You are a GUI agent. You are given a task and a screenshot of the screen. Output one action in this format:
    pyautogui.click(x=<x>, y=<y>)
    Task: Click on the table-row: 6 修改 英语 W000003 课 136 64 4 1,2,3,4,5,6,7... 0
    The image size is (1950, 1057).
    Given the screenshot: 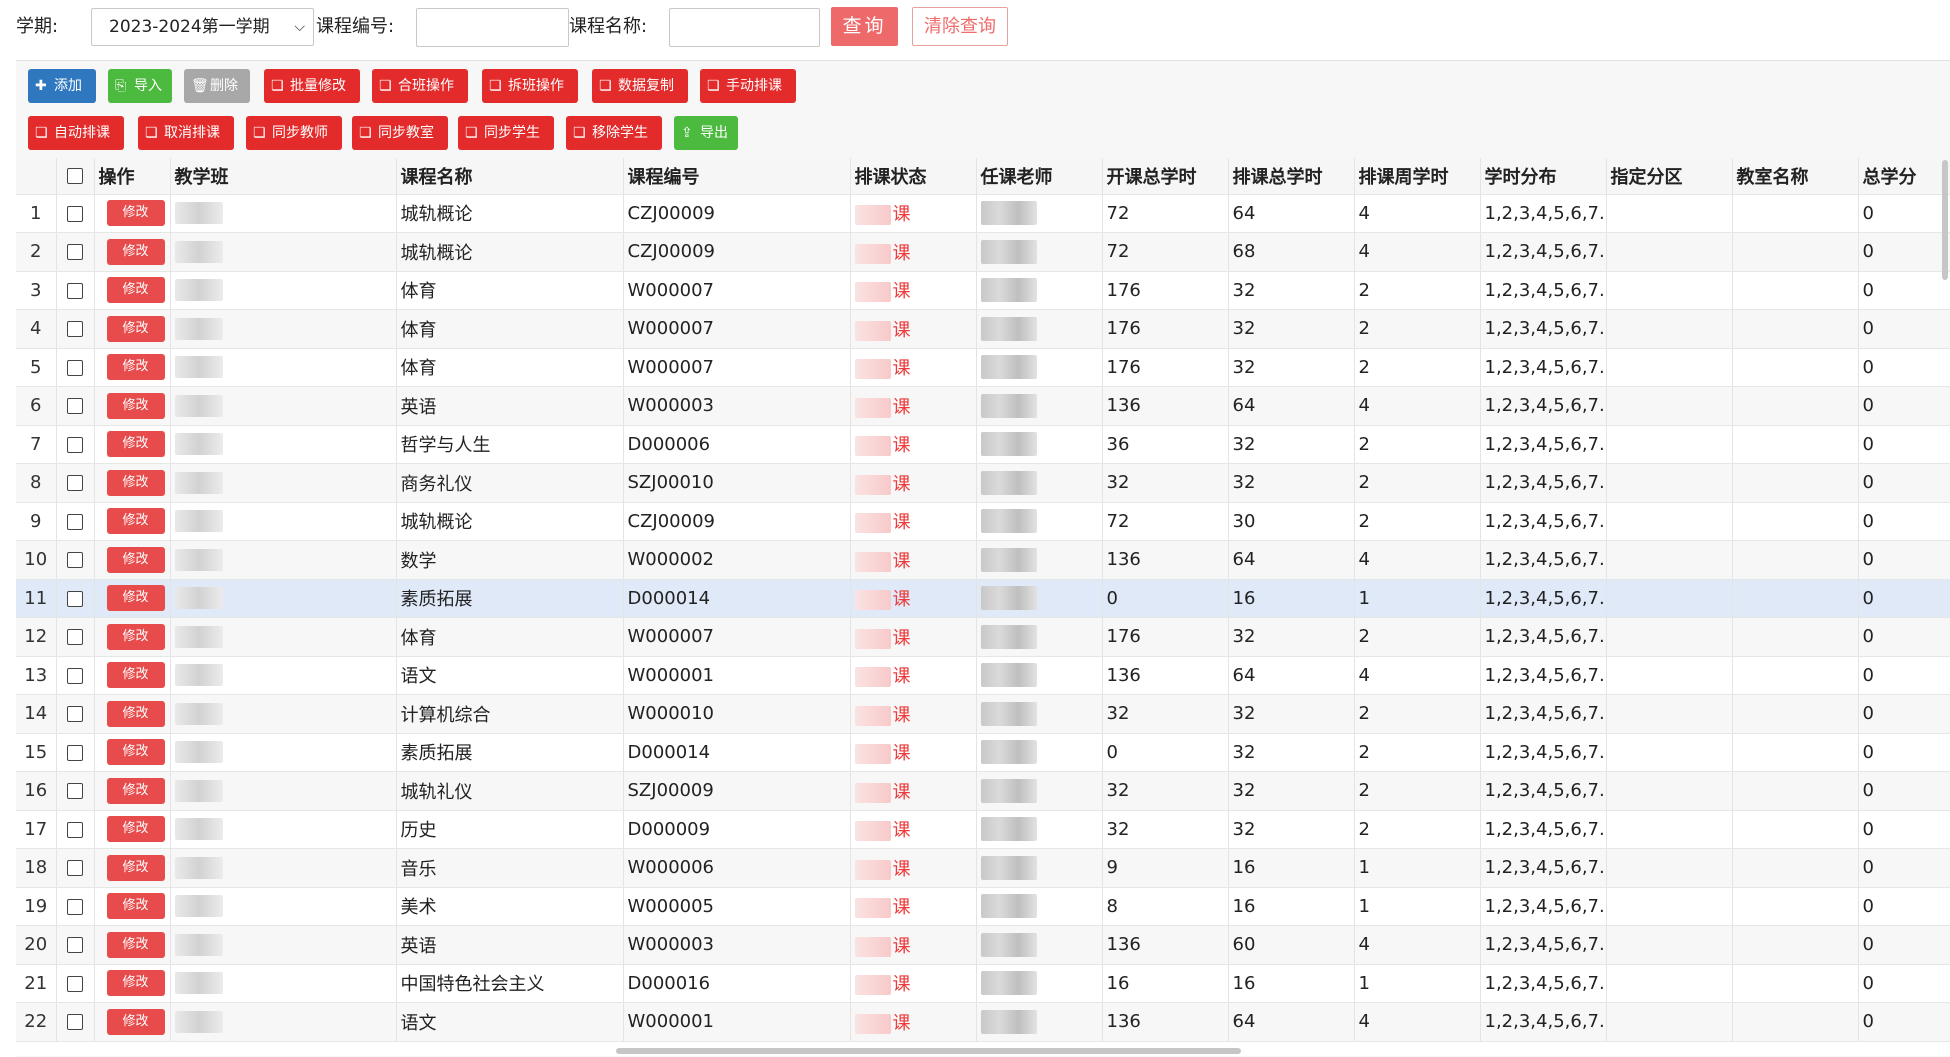 What is the action you would take?
    pyautogui.click(x=983, y=406)
    